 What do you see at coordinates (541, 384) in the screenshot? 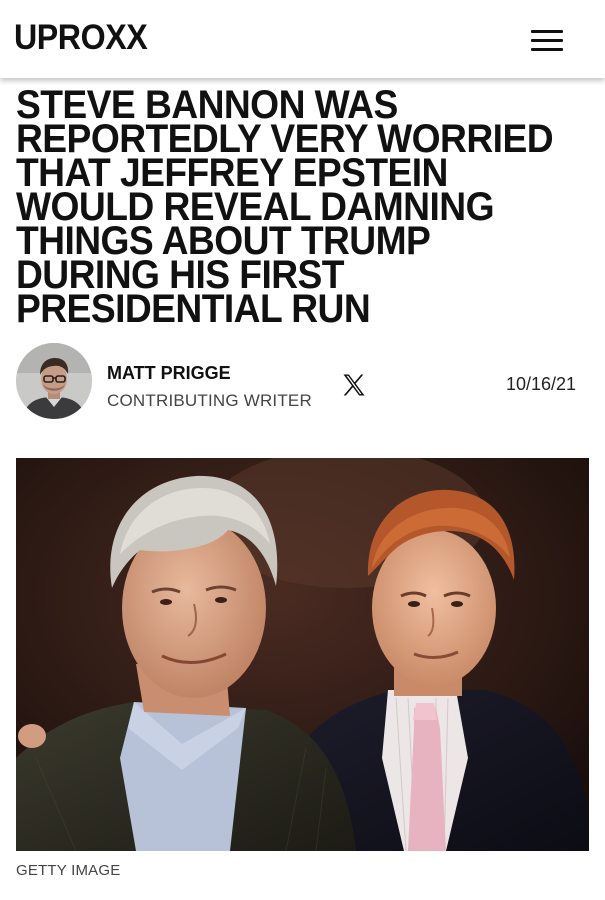
I see `publish-date: 10/16/21` at bounding box center [541, 384].